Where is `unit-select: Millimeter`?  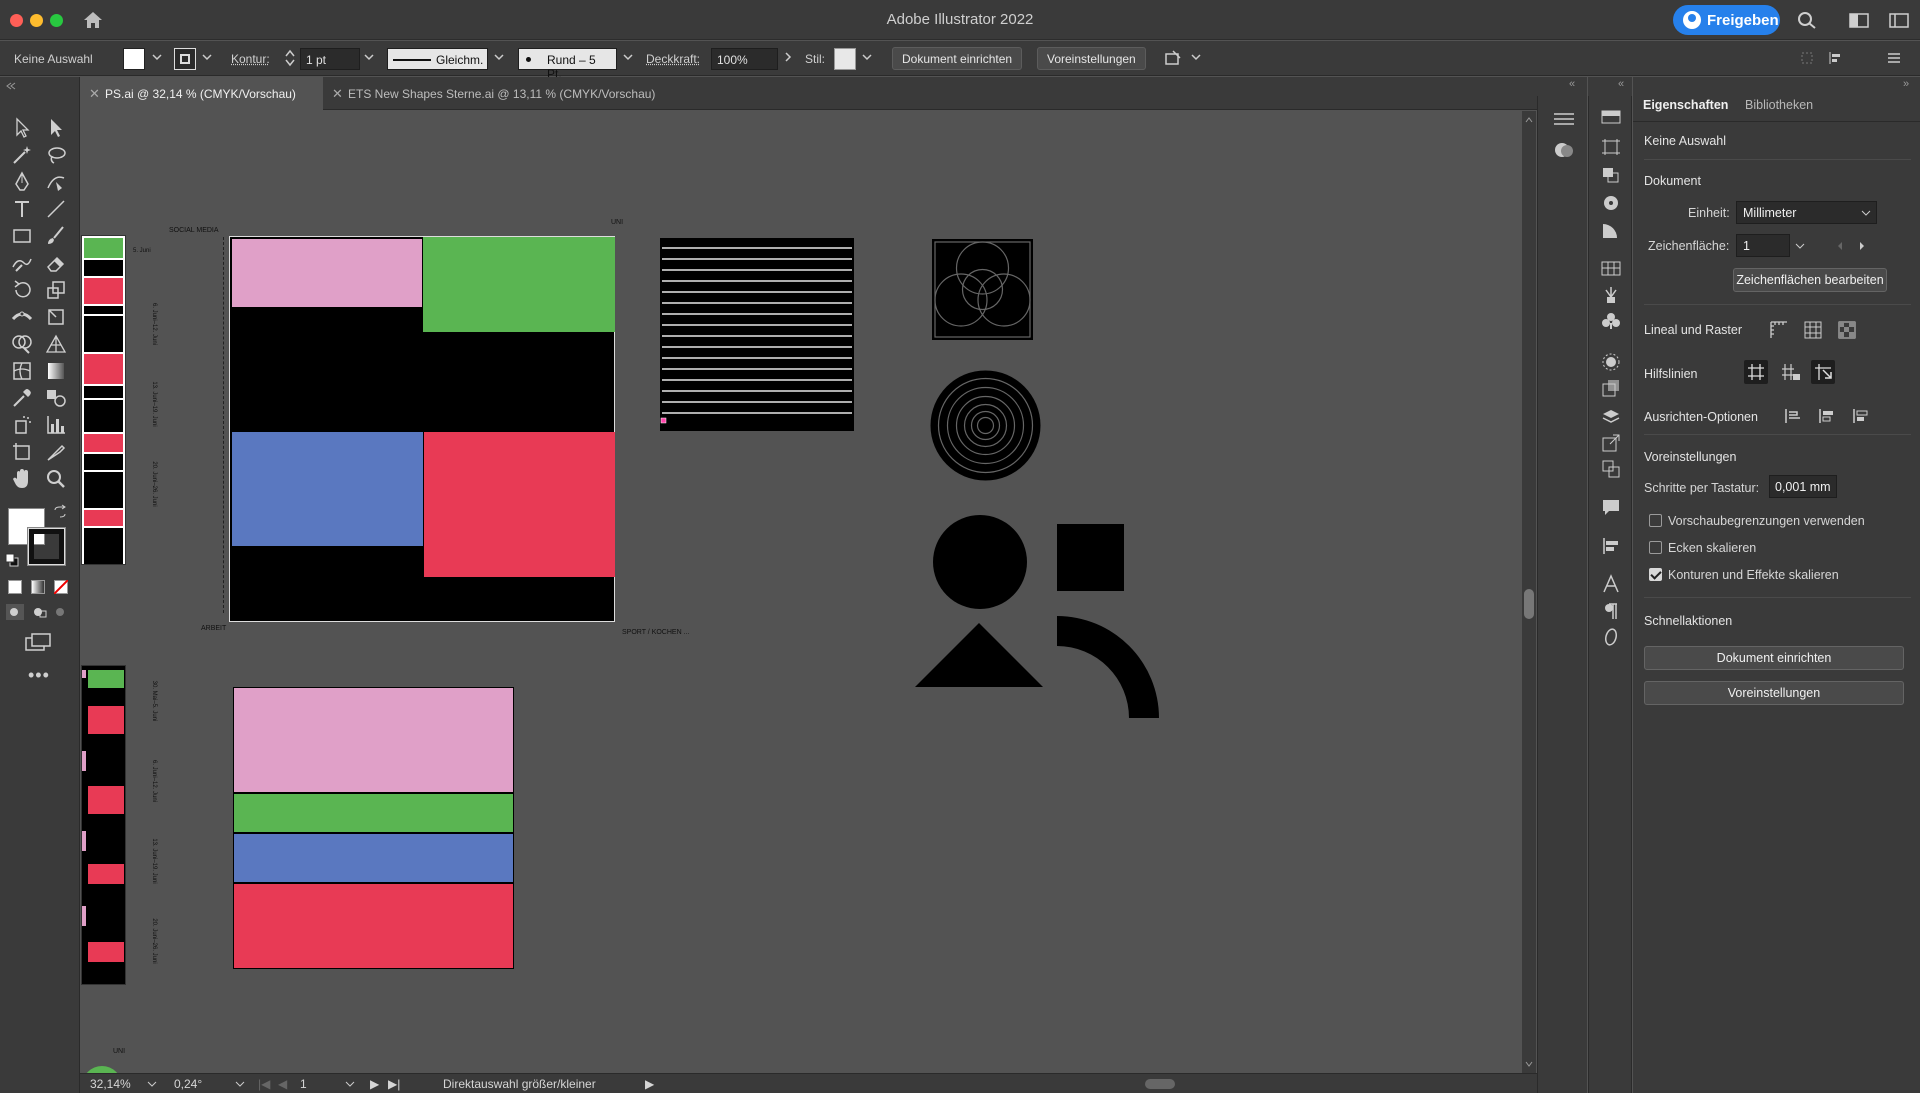
unit-select: Millimeter is located at coordinates (1806, 212).